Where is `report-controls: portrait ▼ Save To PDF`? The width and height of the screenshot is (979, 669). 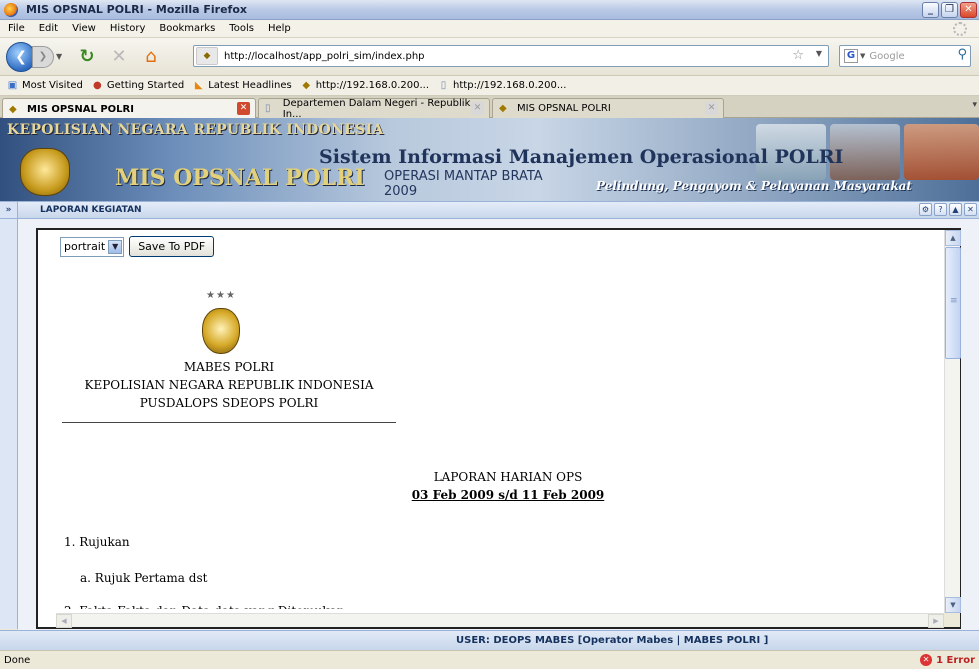 report-controls: portrait ▼ Save To PDF is located at coordinates (137, 246).